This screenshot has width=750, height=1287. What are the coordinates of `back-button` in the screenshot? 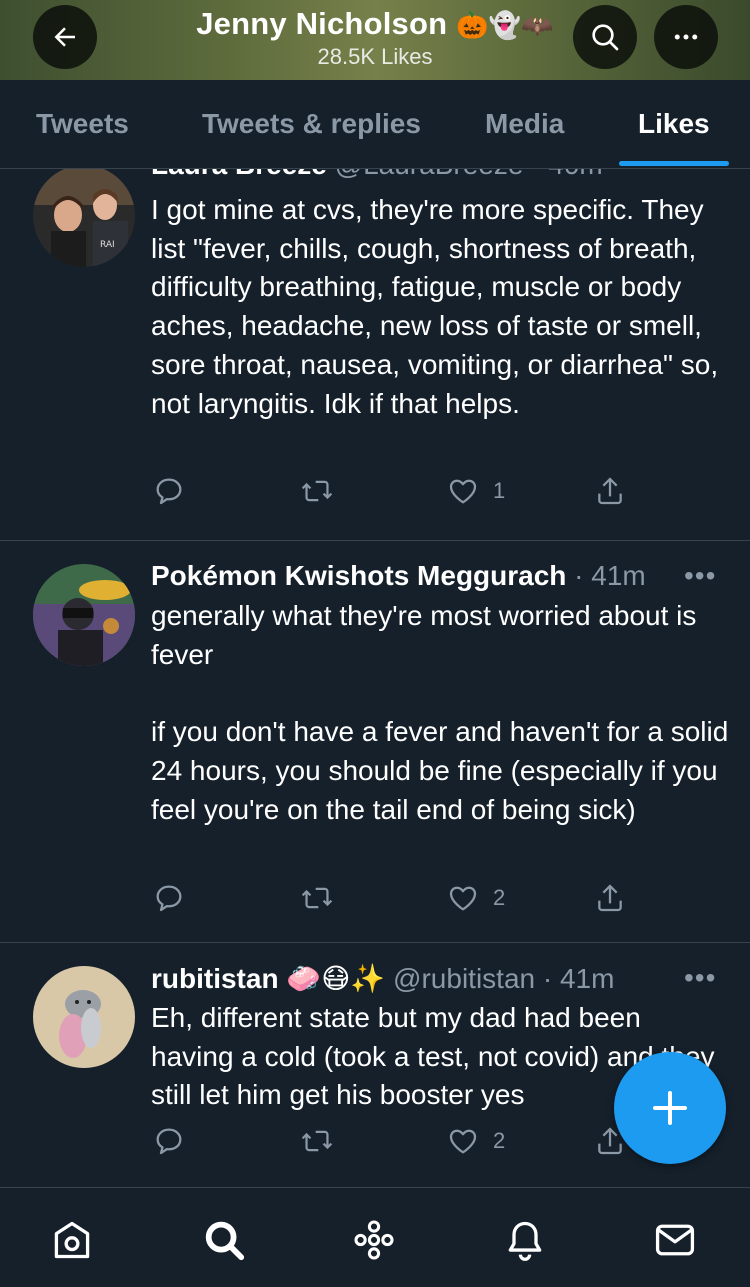 It's located at (65, 37).